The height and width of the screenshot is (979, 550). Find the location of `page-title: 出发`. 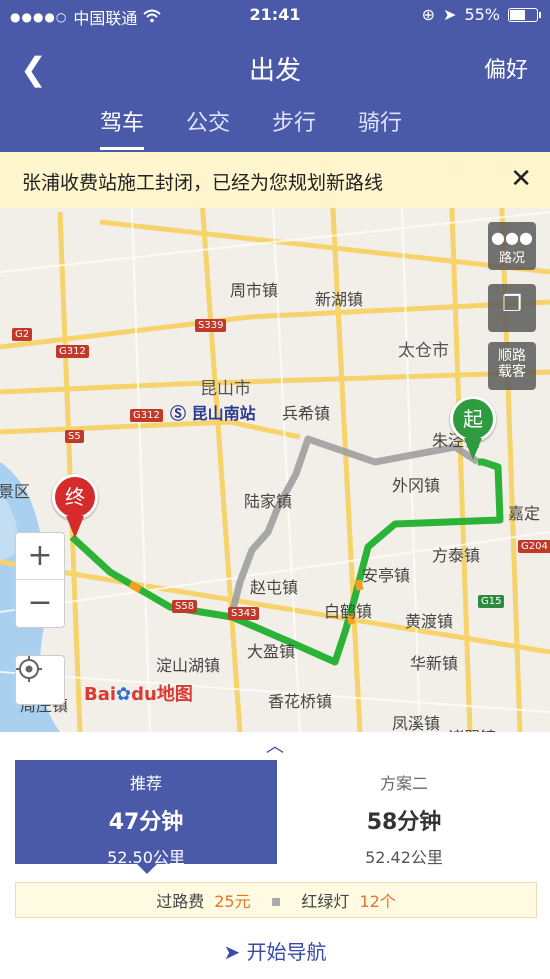

page-title: 出发 is located at coordinates (274, 71).